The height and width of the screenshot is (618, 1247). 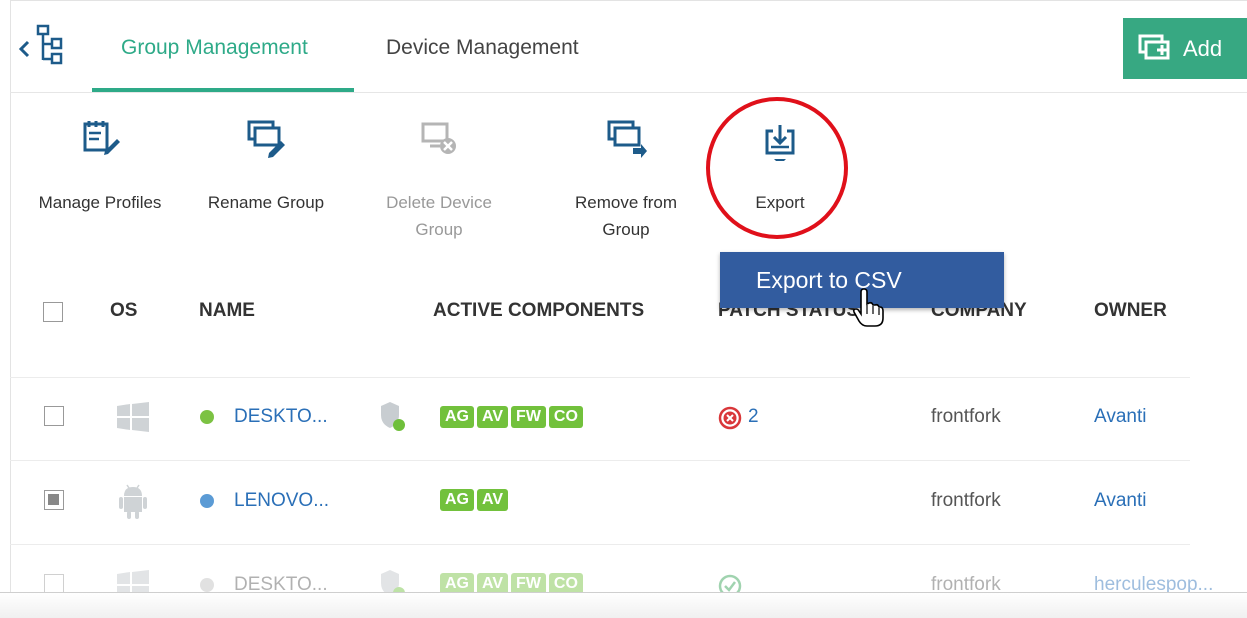 I want to click on remove-from-group-label: Remove from Group, so click(x=626, y=216).